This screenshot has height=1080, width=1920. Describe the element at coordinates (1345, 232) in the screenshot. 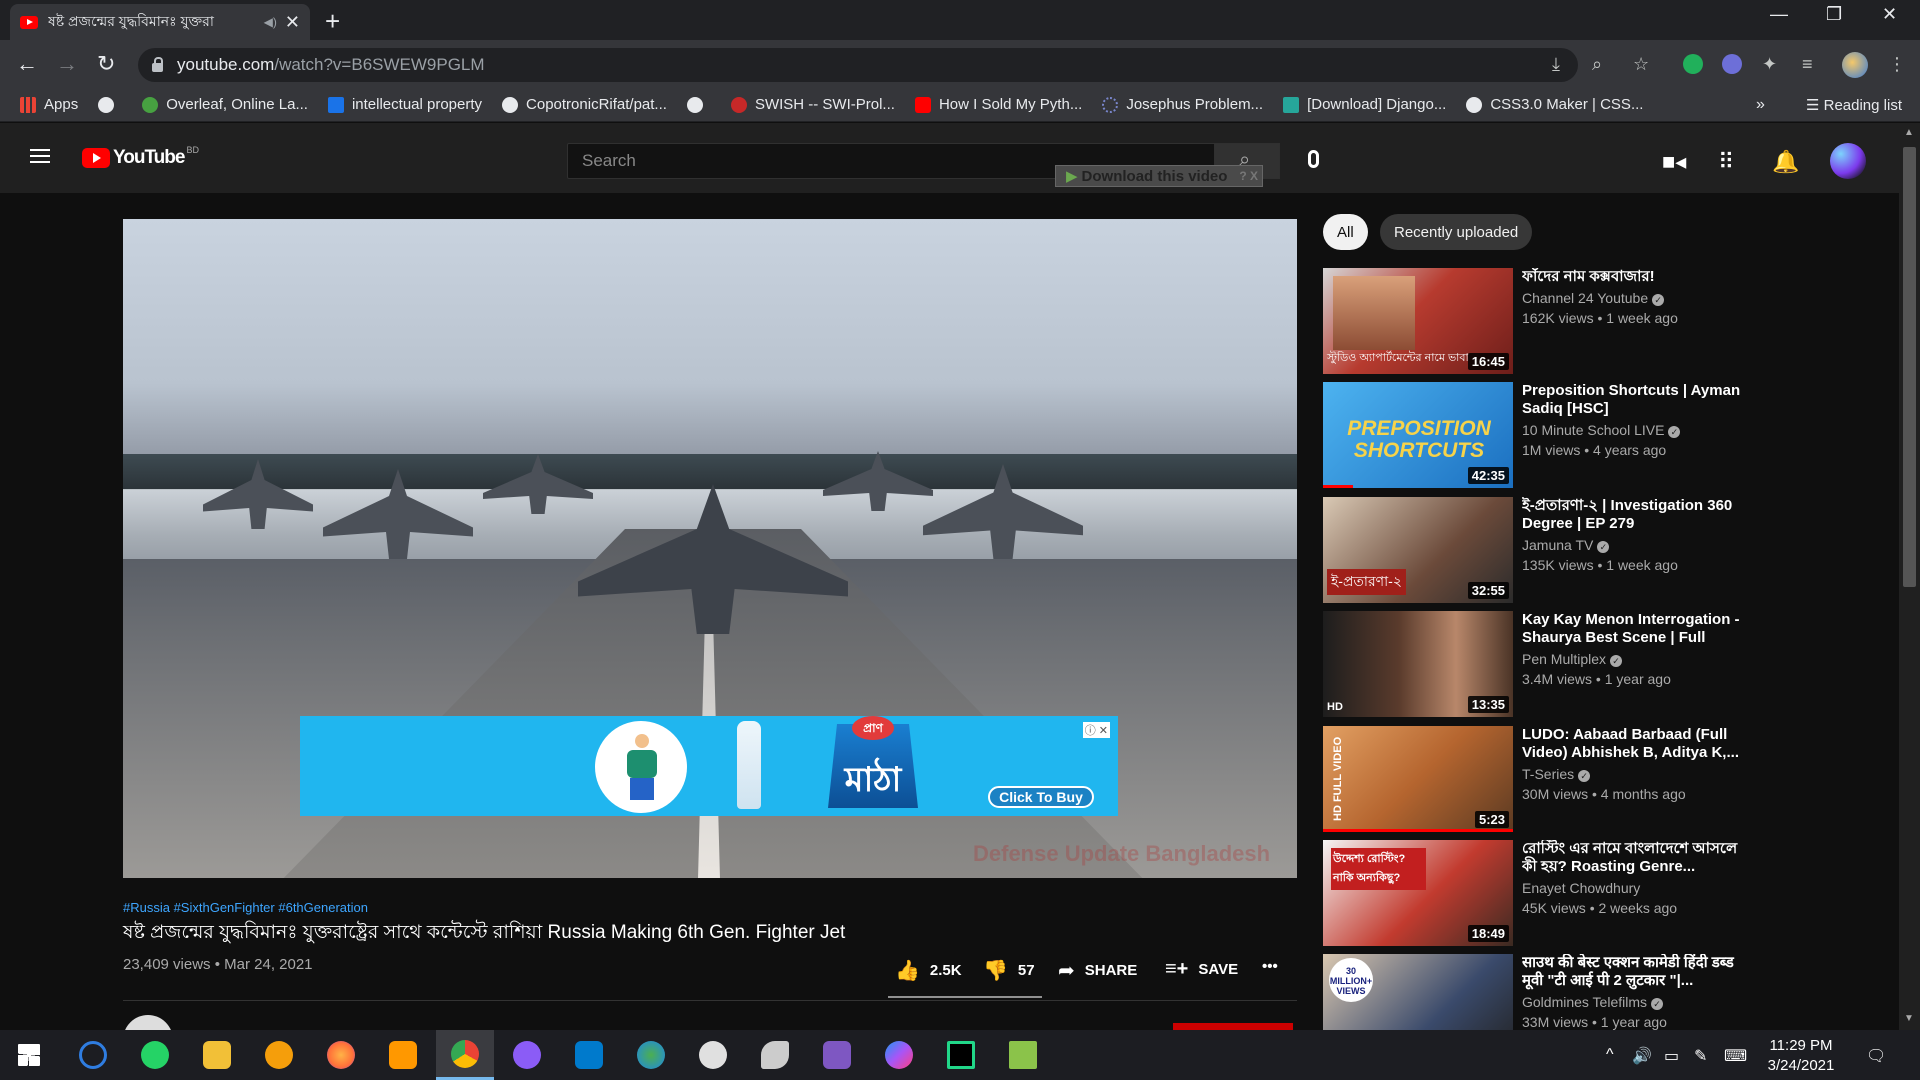

I see `chip-all: All` at that location.